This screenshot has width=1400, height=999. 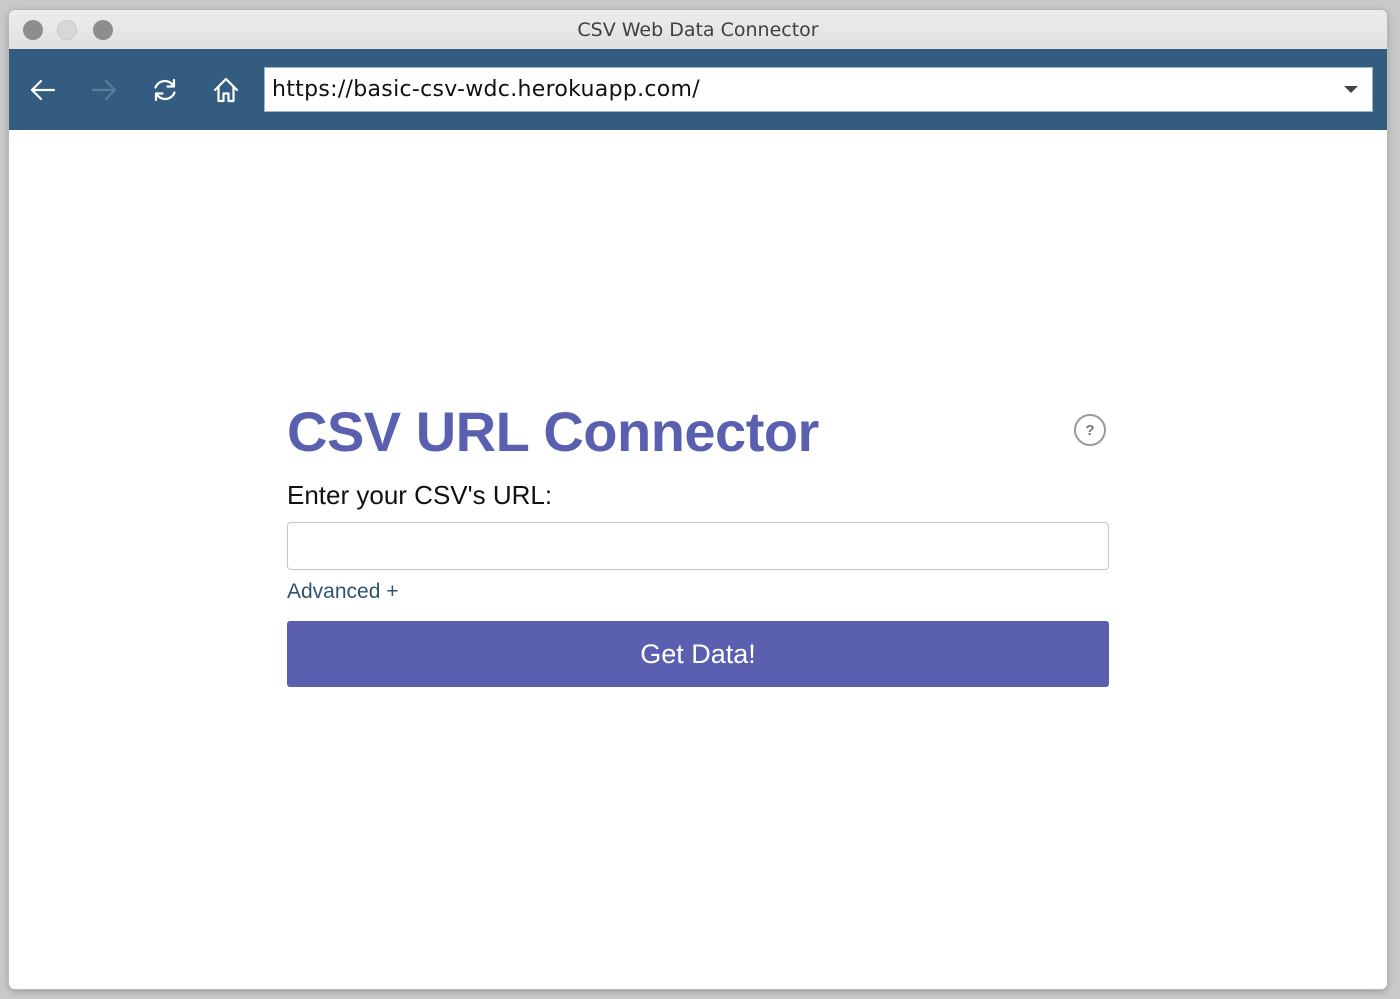 I want to click on back-button, so click(x=43, y=90).